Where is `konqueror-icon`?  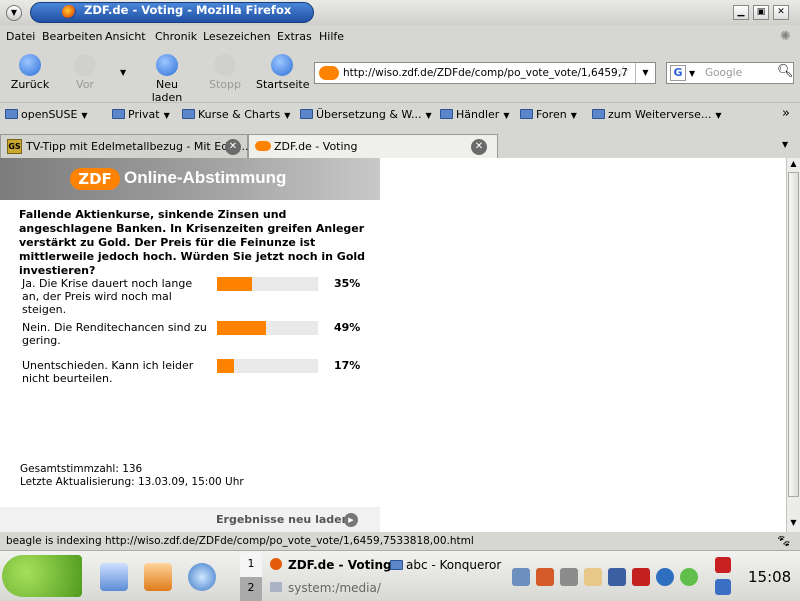
konqueror-icon is located at coordinates (202, 577).